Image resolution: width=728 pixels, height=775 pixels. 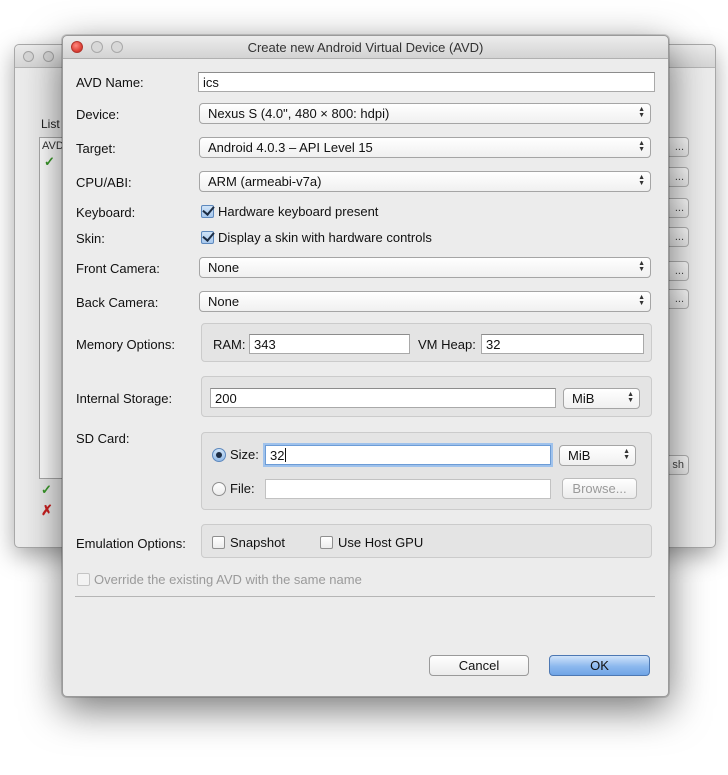 I want to click on internal-storage-unit-value: MiB, so click(x=583, y=398).